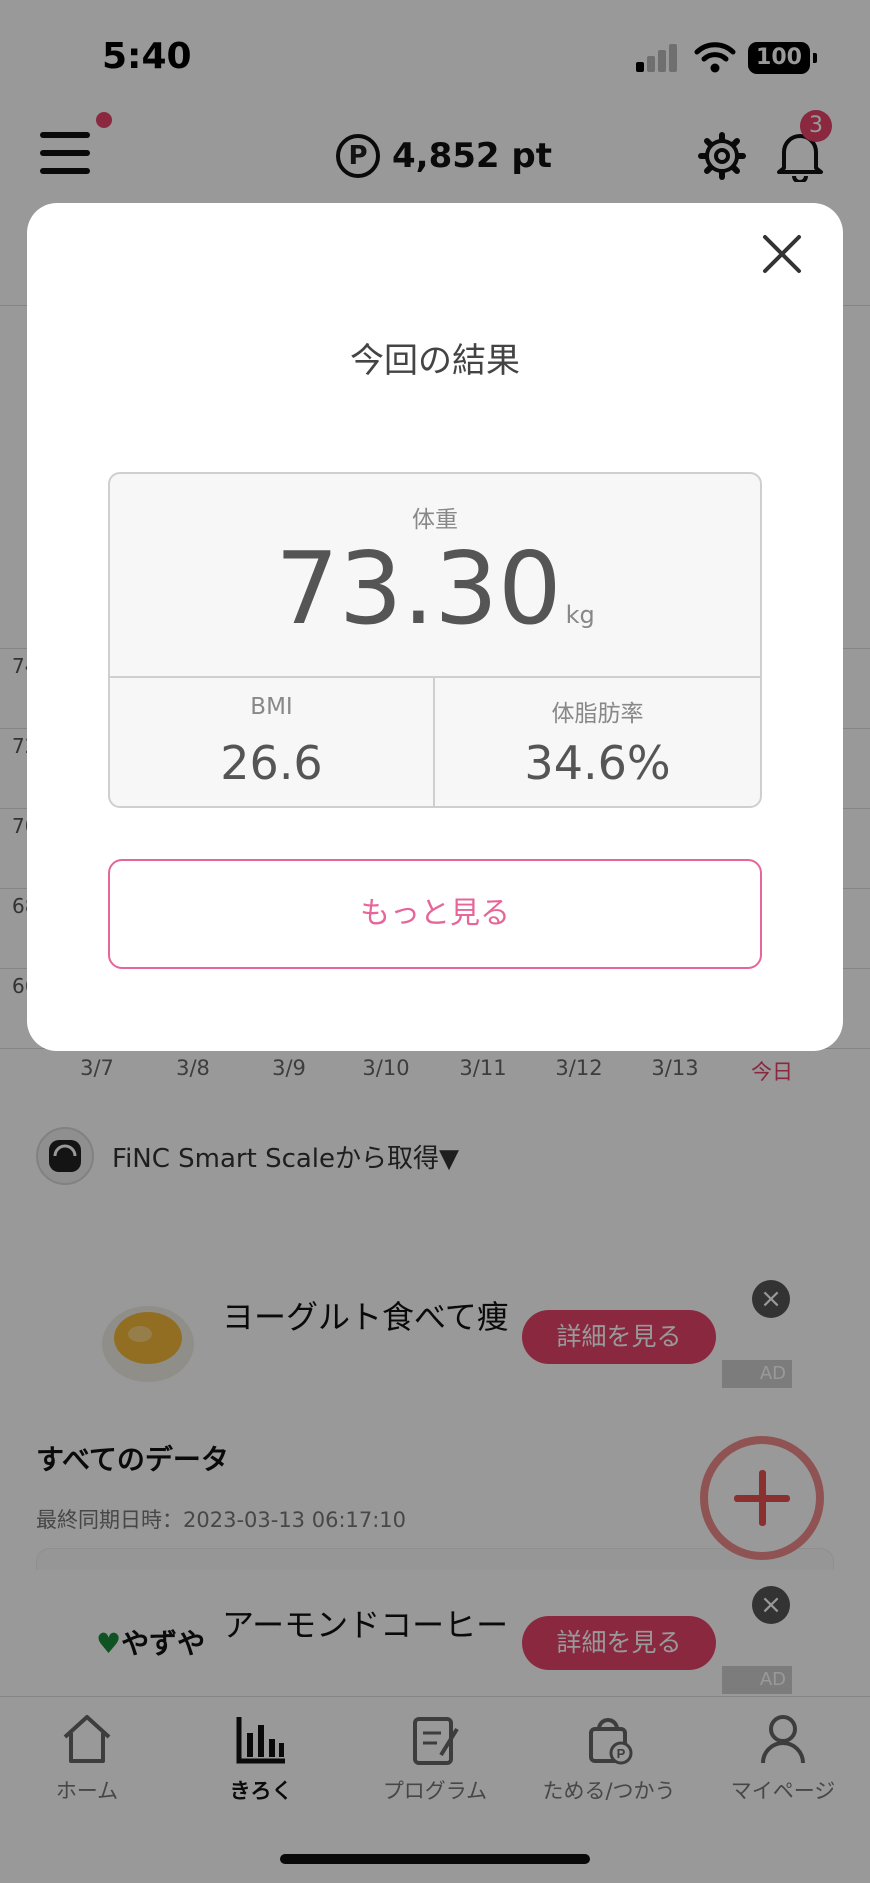  What do you see at coordinates (435, 520) in the screenshot?
I see `weight-label: 体重` at bounding box center [435, 520].